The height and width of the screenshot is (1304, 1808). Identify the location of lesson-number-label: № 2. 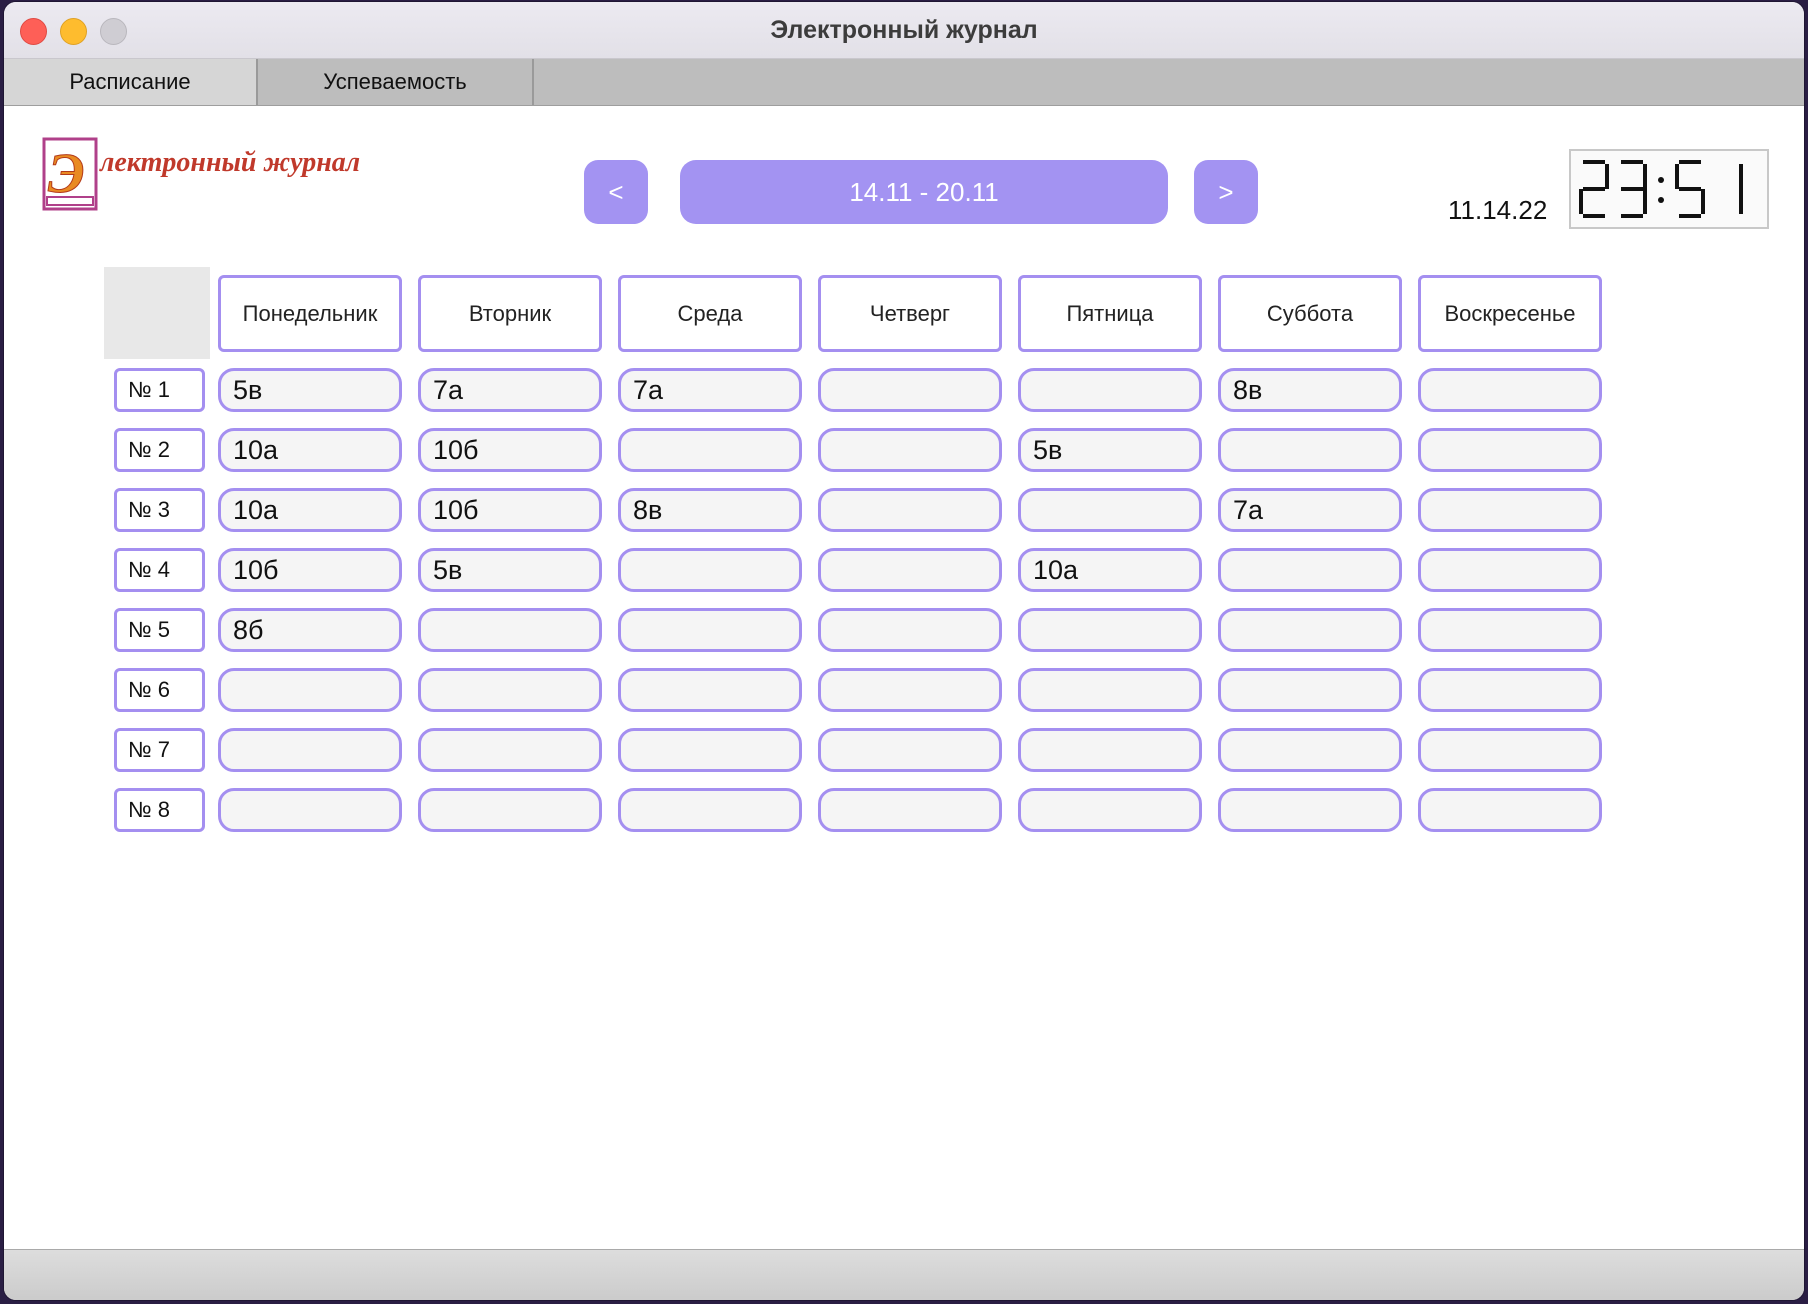
(159, 450).